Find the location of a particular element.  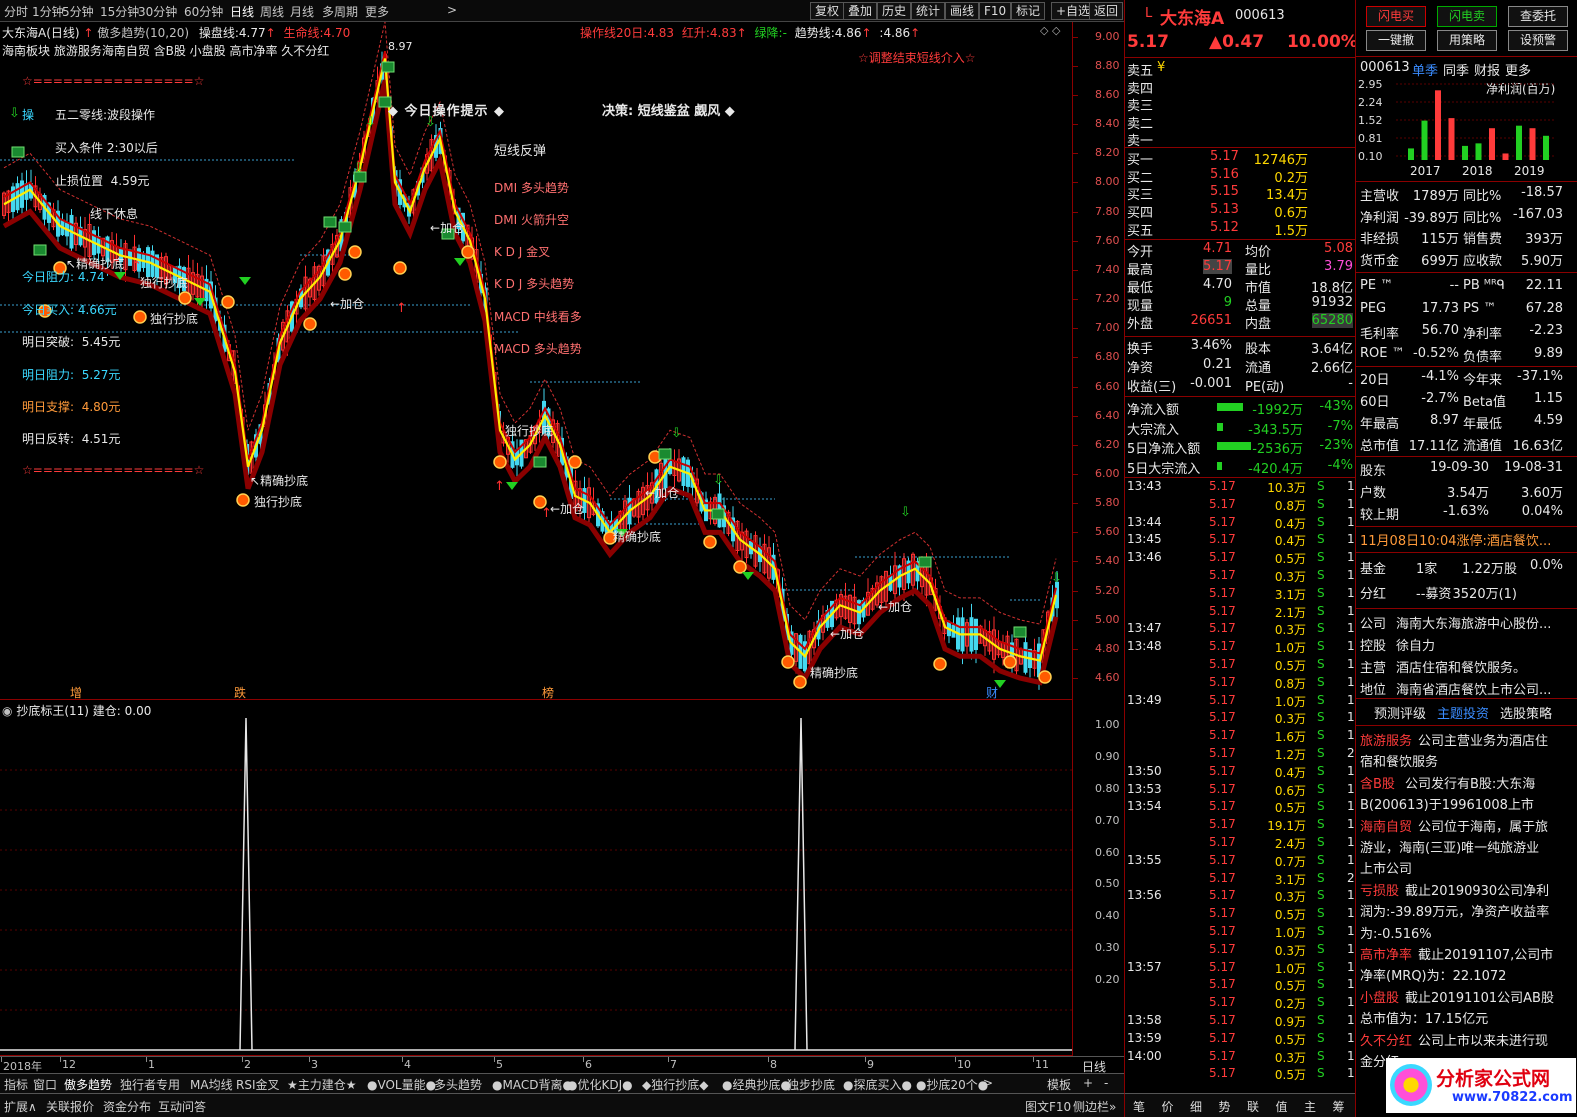

quote-tab-2: 细 is located at coordinates (1196, 1106).